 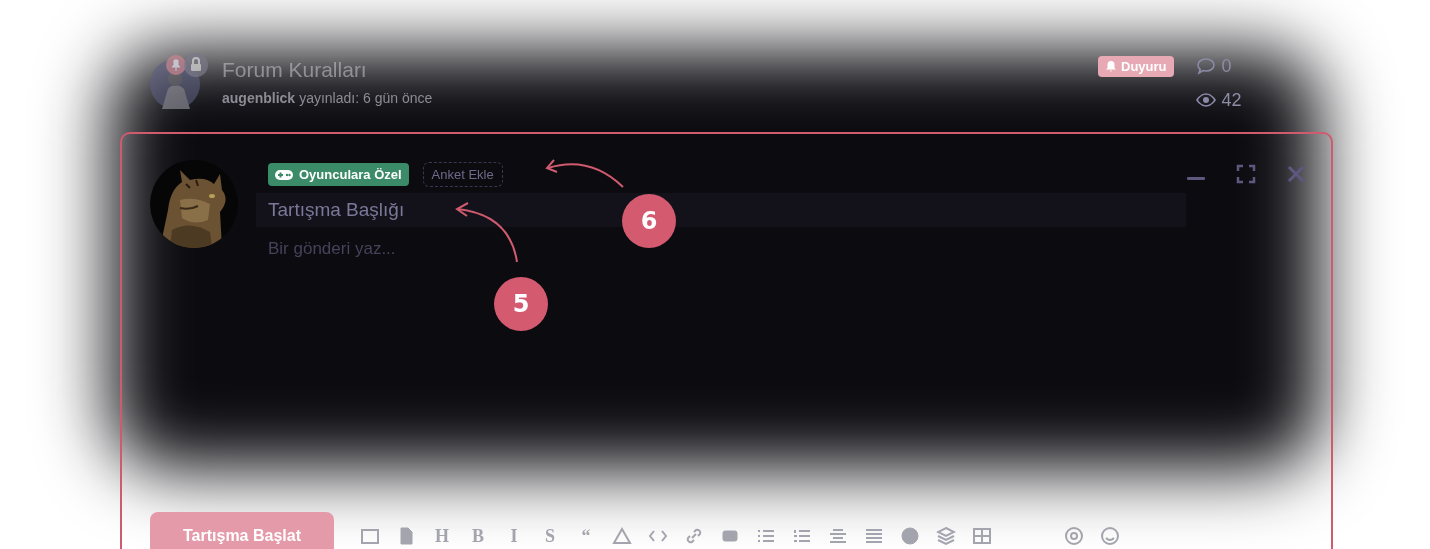 What do you see at coordinates (1205, 100) in the screenshot?
I see `eye-icon` at bounding box center [1205, 100].